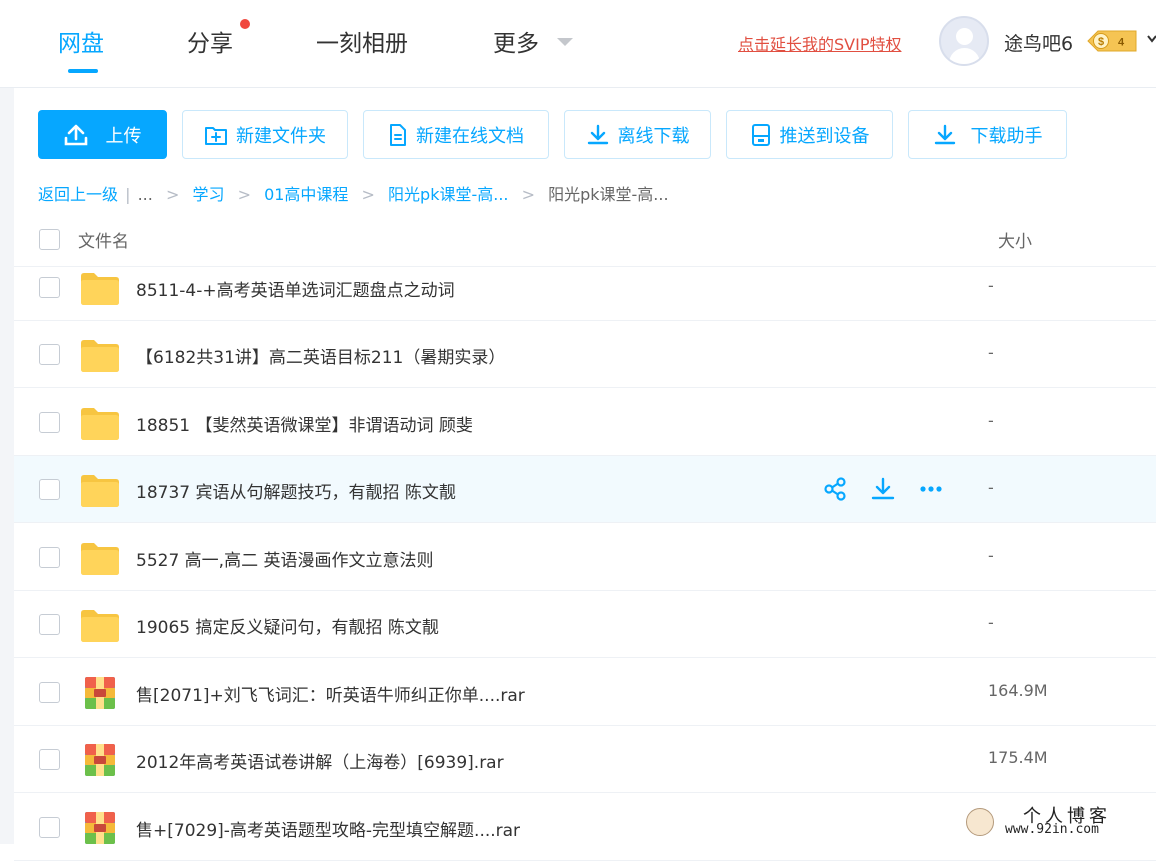 The image size is (1156, 861). Describe the element at coordinates (565, 42) in the screenshot. I see `more-dropdown-caret-icon` at that location.